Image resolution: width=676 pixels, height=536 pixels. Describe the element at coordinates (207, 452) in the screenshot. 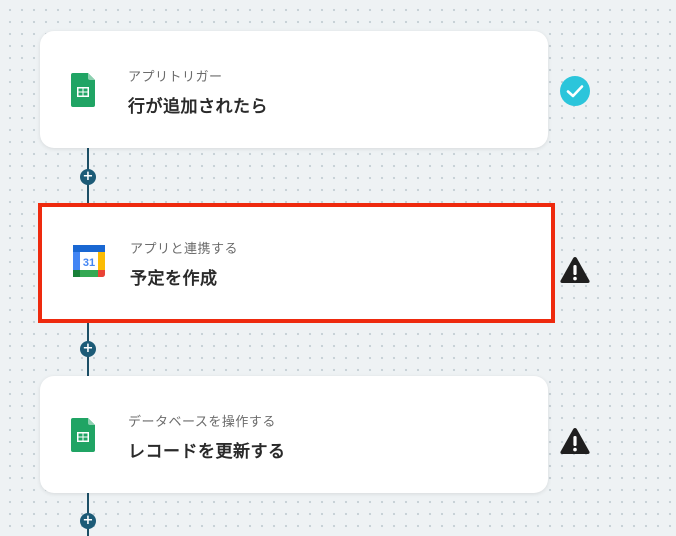

I see `step-title: レコードを更新する` at that location.